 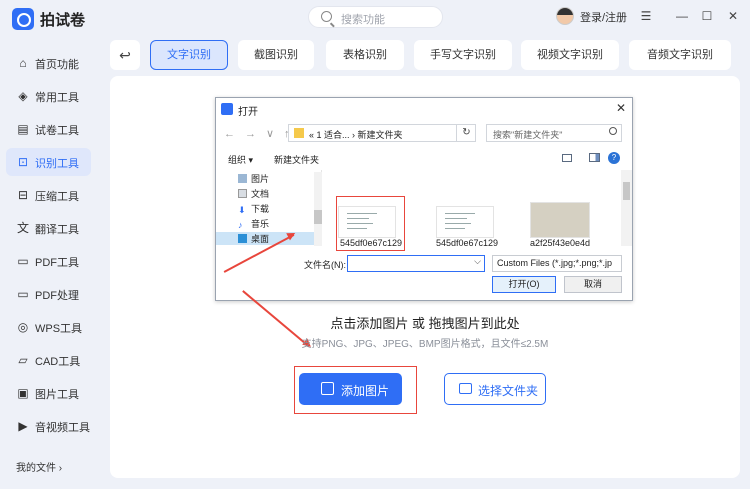 What do you see at coordinates (318, 217) in the screenshot?
I see `tree-scroll-thumb` at bounding box center [318, 217].